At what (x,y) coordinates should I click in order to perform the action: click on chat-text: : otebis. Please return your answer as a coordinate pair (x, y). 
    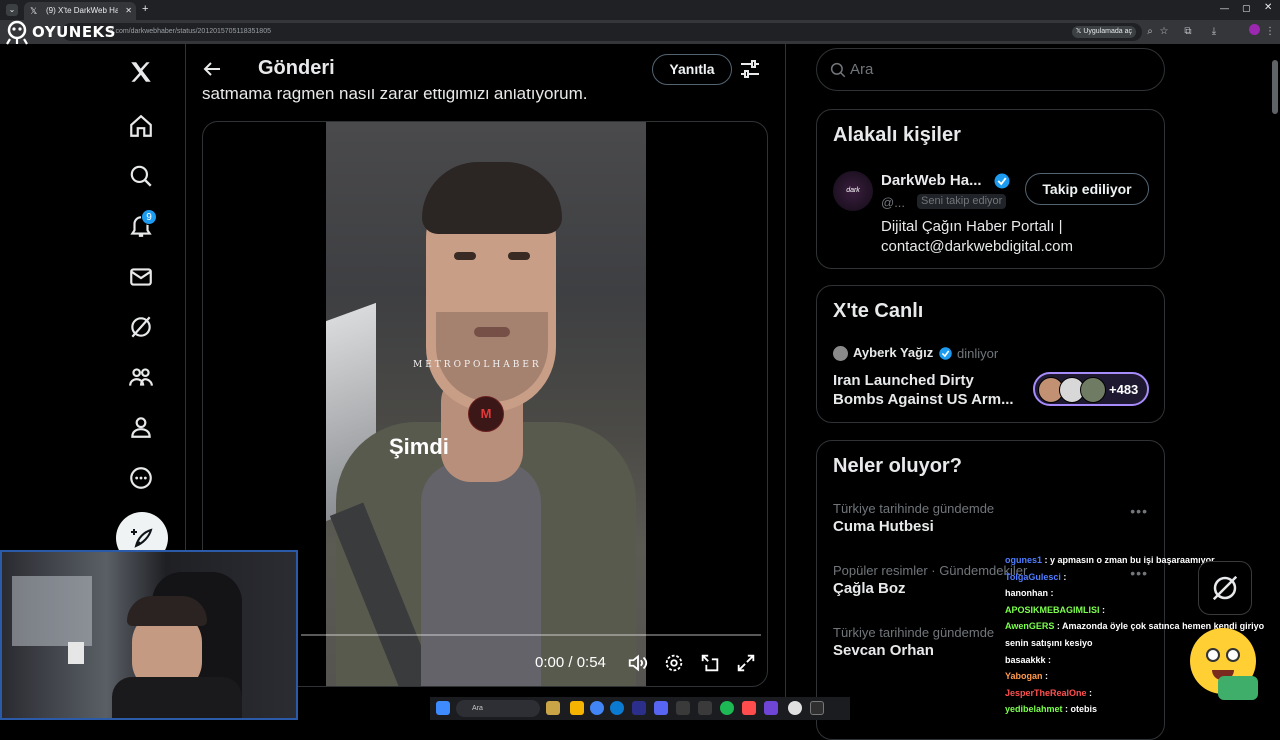
    Looking at the image, I should click on (1080, 709).